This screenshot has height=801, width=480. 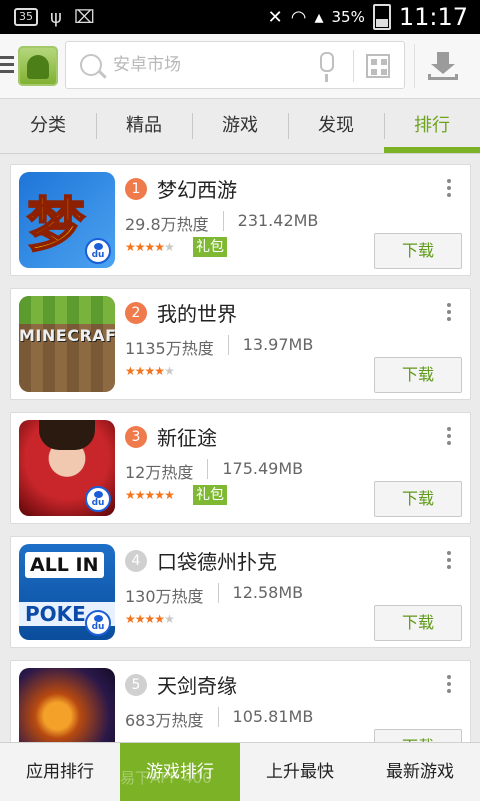 I want to click on wifi-icon: ◠, so click(x=298, y=17).